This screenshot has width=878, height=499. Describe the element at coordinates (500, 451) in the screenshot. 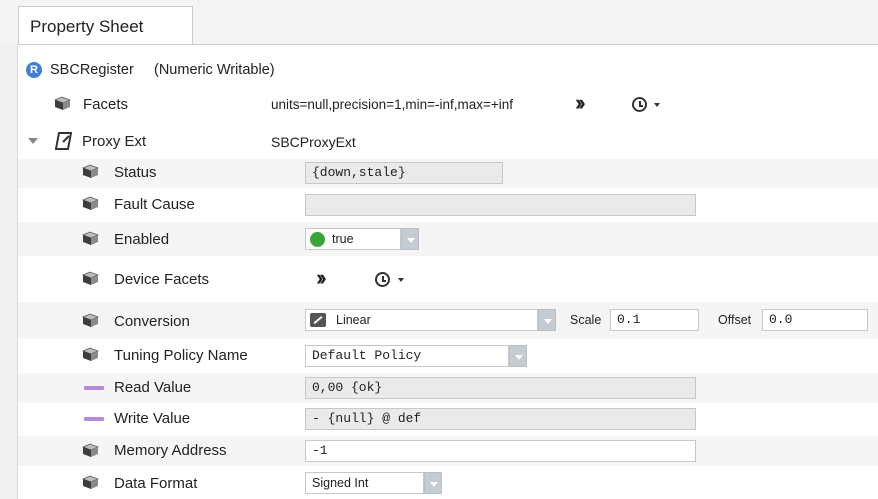

I see `memory-address-input: -1` at that location.